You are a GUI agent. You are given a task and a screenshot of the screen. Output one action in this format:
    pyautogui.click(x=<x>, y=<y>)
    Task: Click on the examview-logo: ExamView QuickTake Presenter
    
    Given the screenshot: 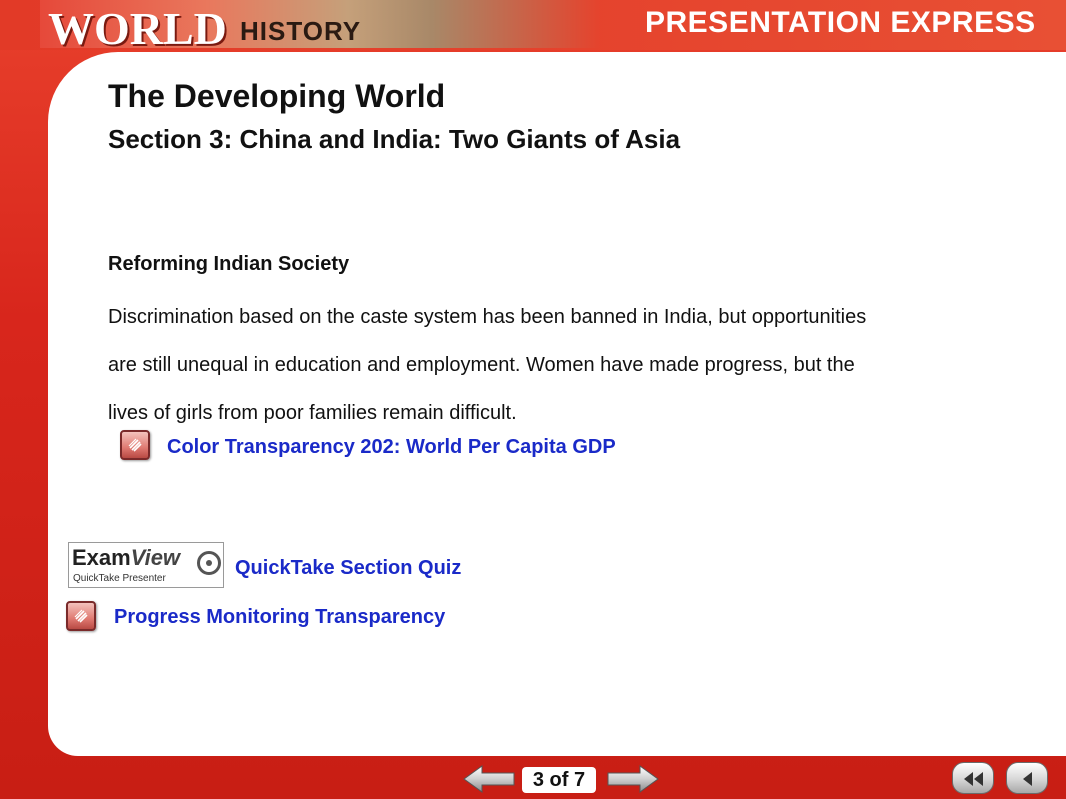 What is the action you would take?
    pyautogui.click(x=146, y=565)
    